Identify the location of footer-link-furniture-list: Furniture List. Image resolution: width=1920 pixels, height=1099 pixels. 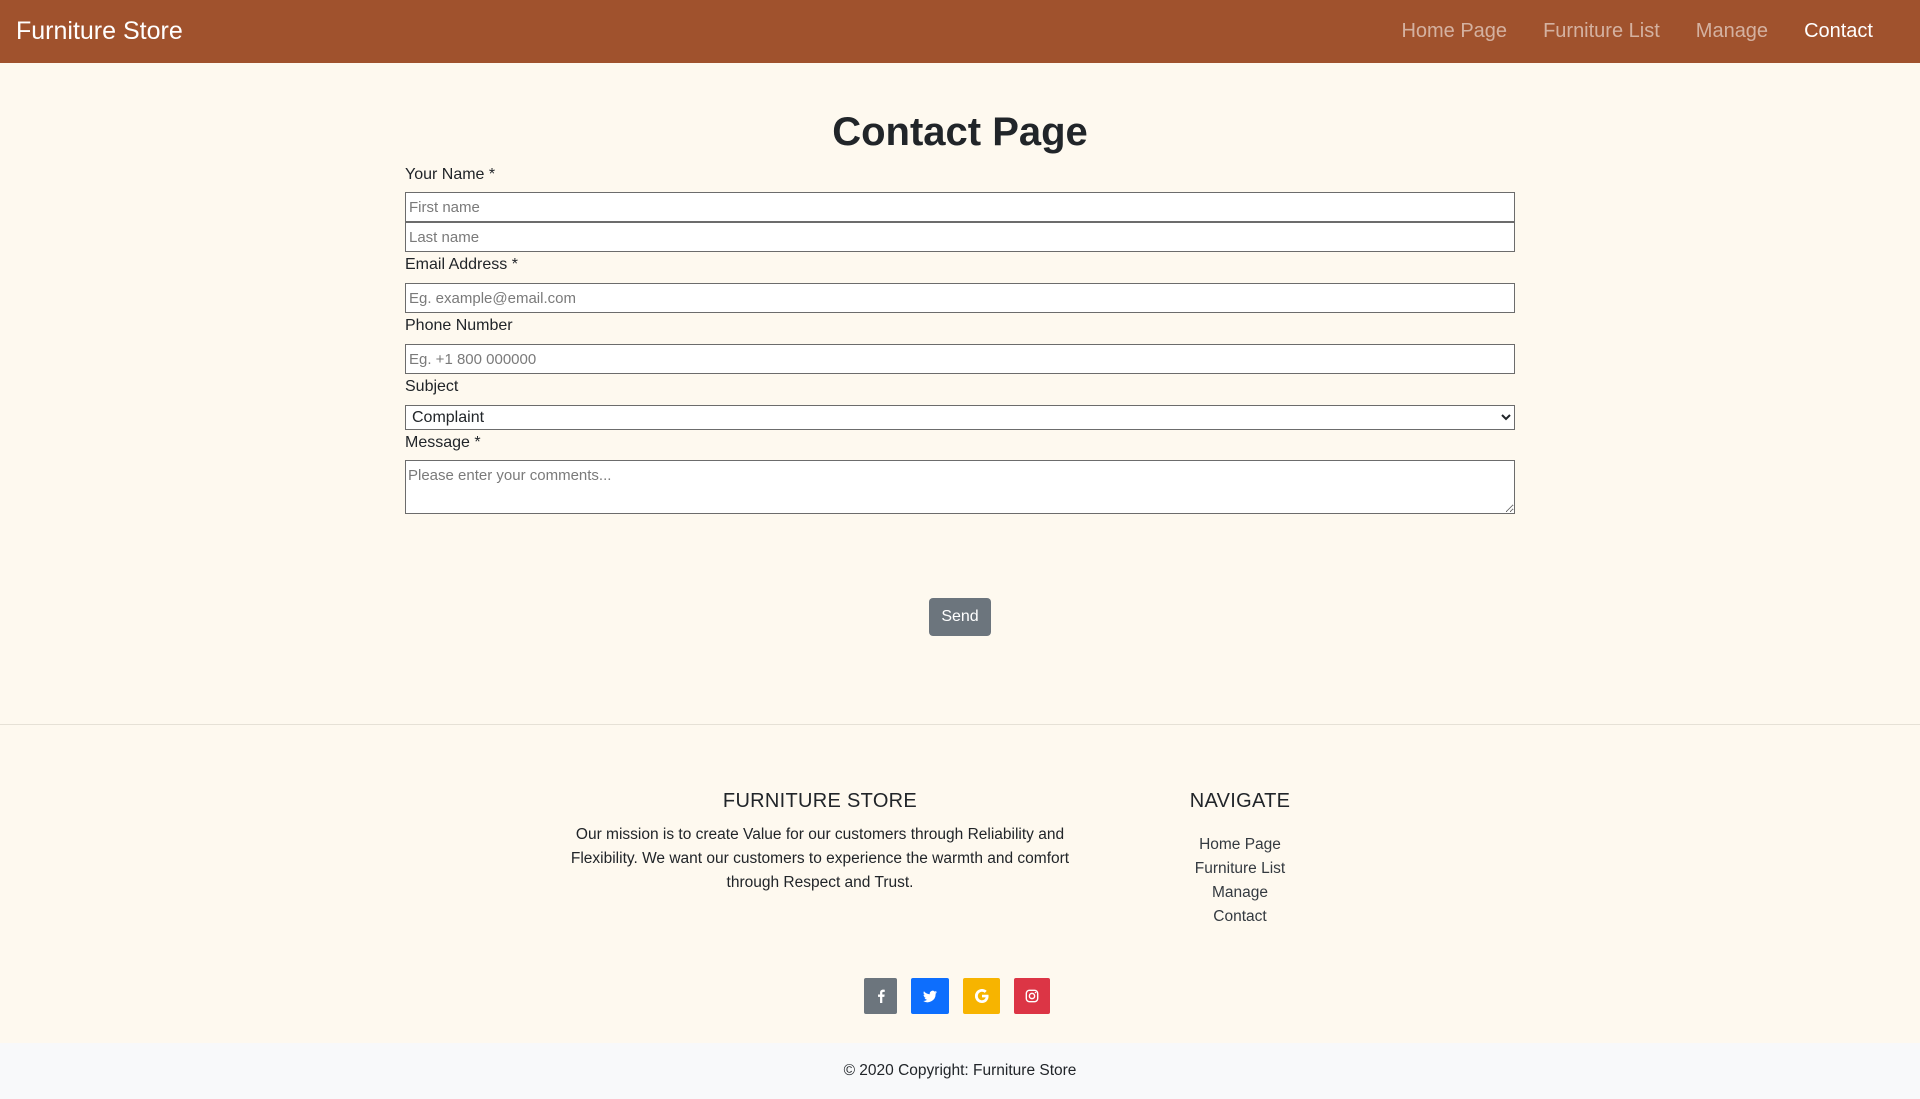
(1240, 869).